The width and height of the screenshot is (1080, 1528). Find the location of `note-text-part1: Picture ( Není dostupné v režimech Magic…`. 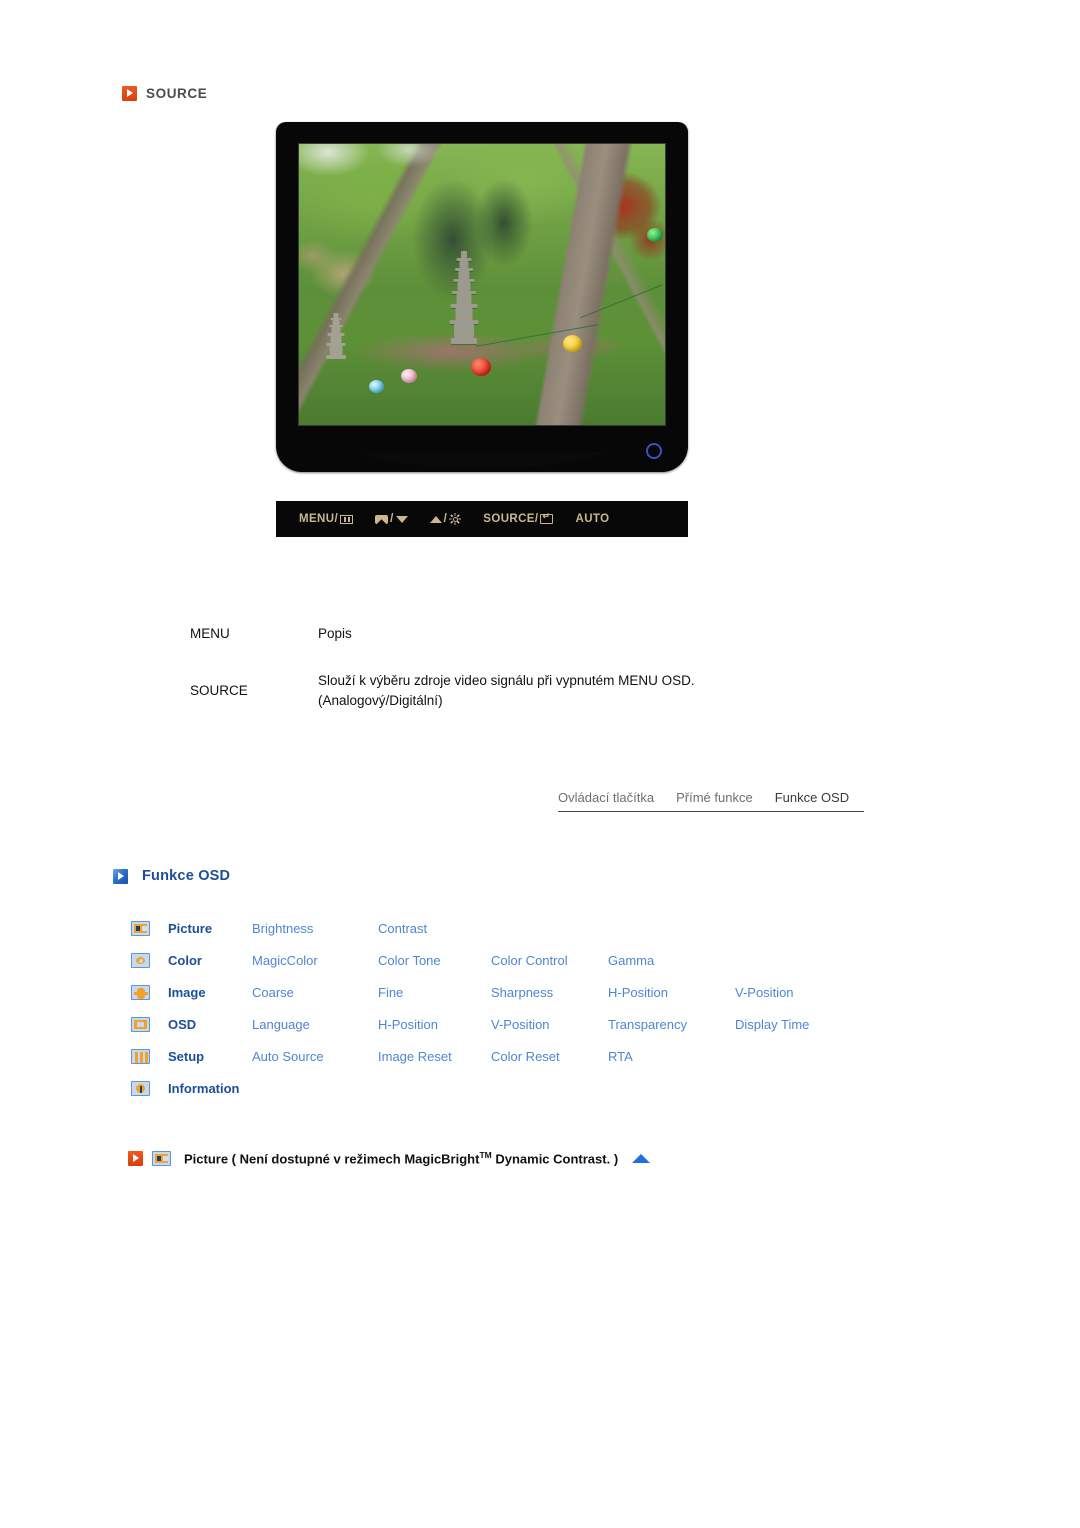

note-text-part1: Picture ( Není dostupné v režimech Magic… is located at coordinates (332, 1159).